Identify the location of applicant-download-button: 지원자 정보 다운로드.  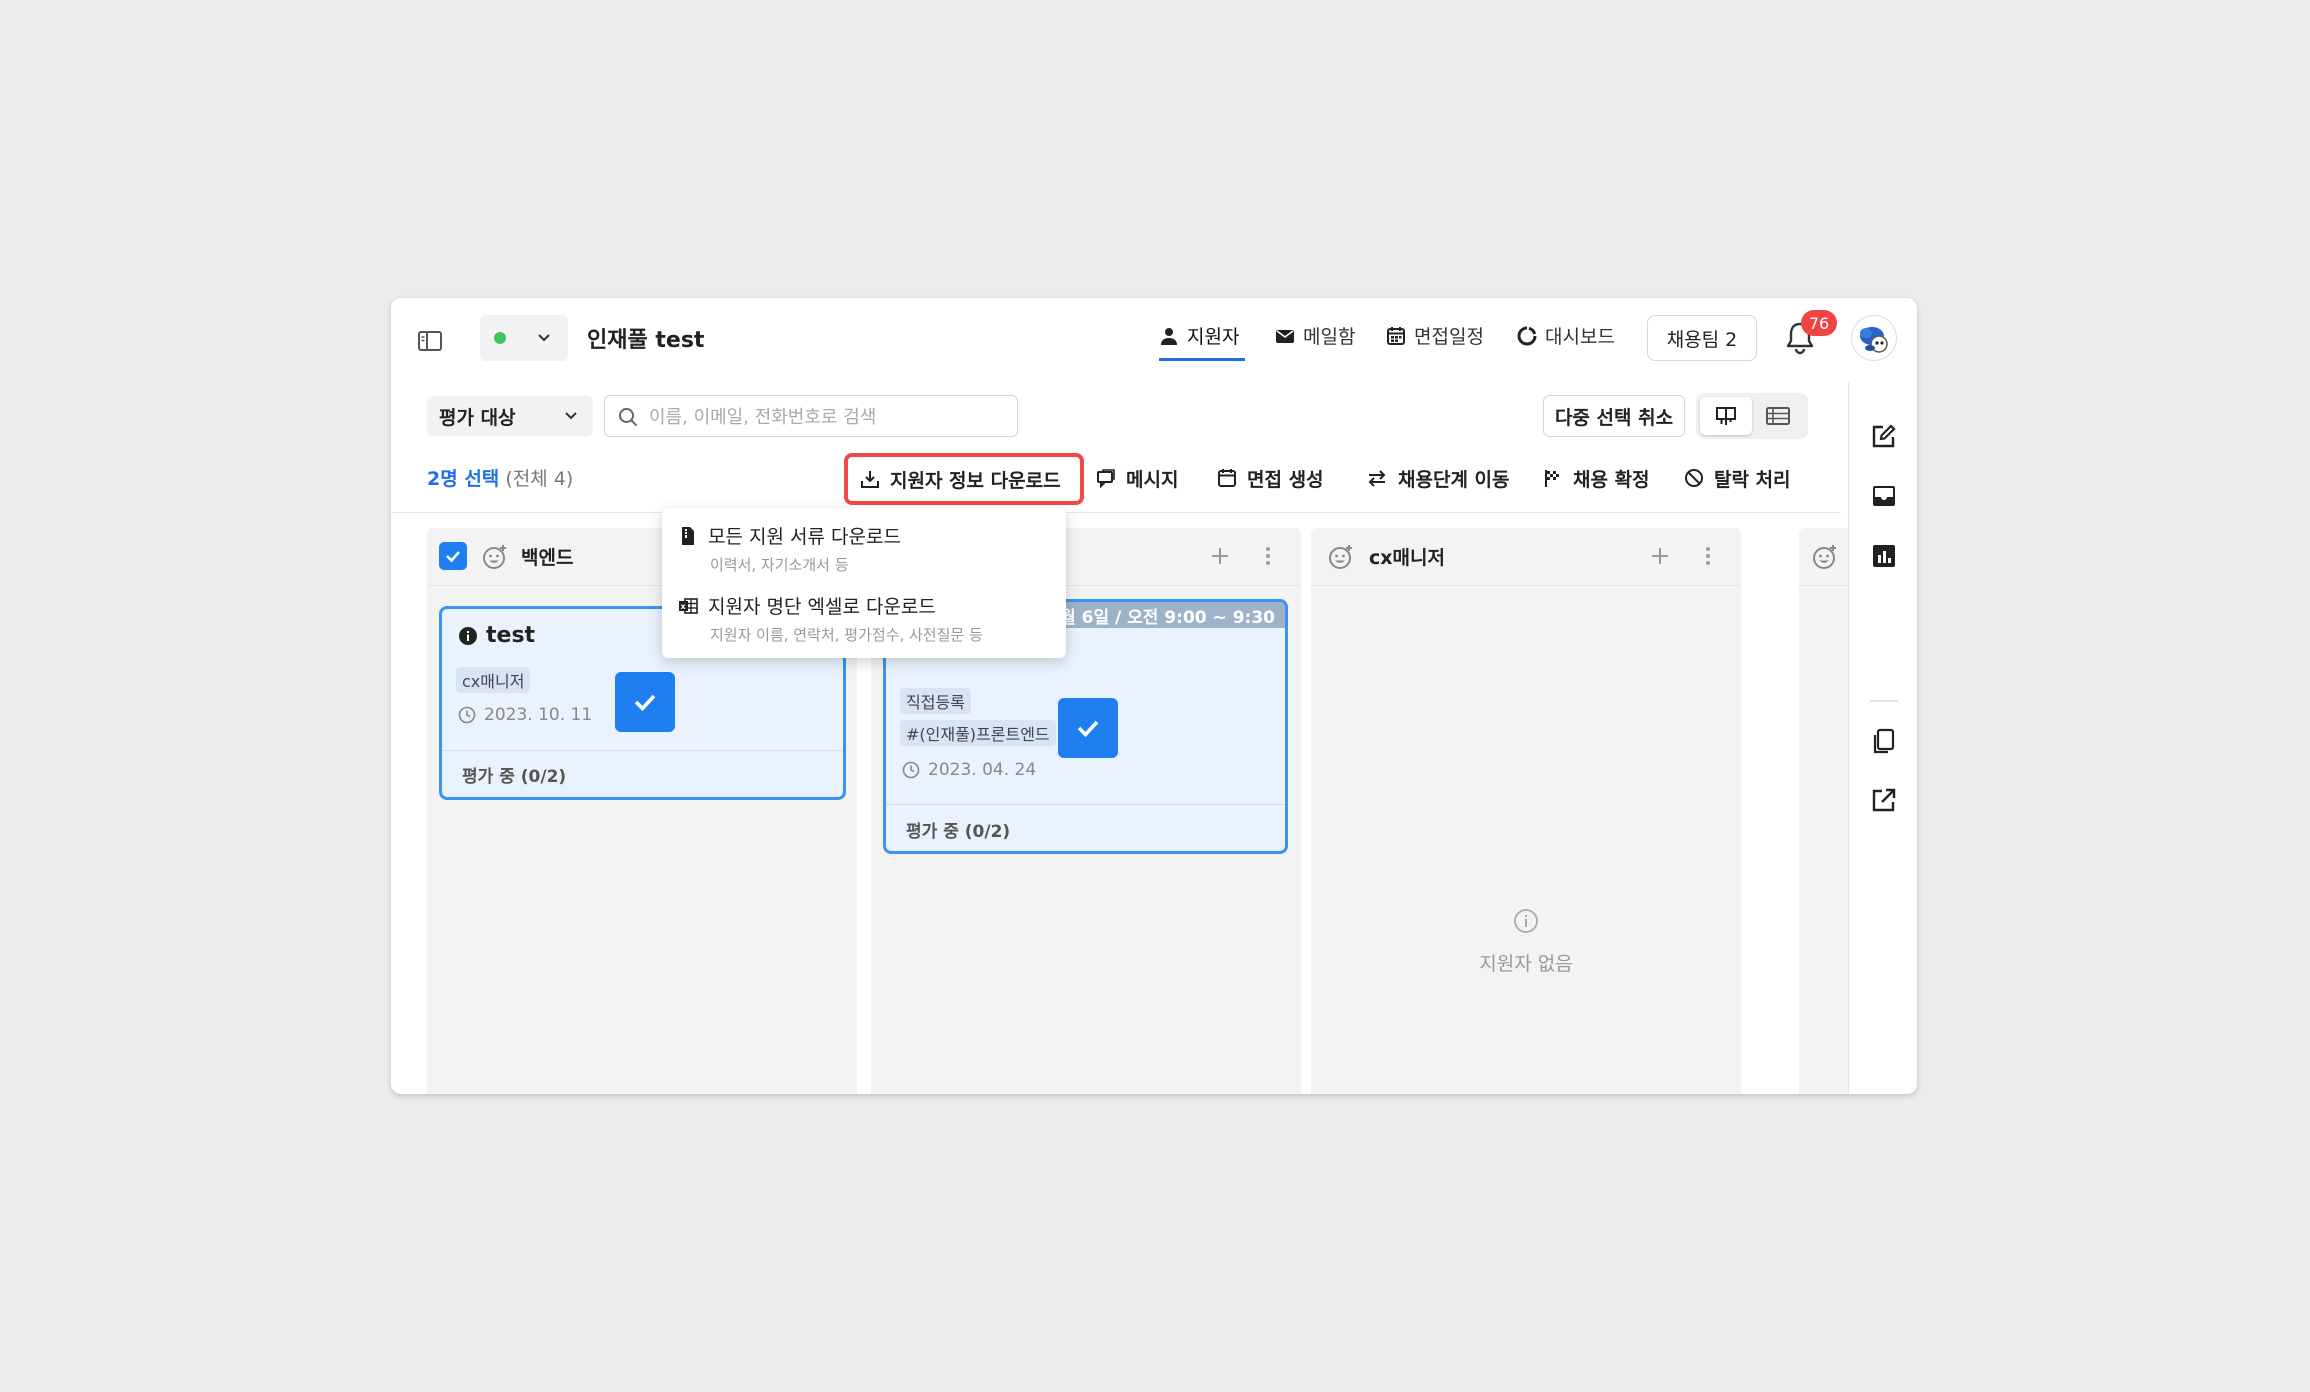
(964, 479).